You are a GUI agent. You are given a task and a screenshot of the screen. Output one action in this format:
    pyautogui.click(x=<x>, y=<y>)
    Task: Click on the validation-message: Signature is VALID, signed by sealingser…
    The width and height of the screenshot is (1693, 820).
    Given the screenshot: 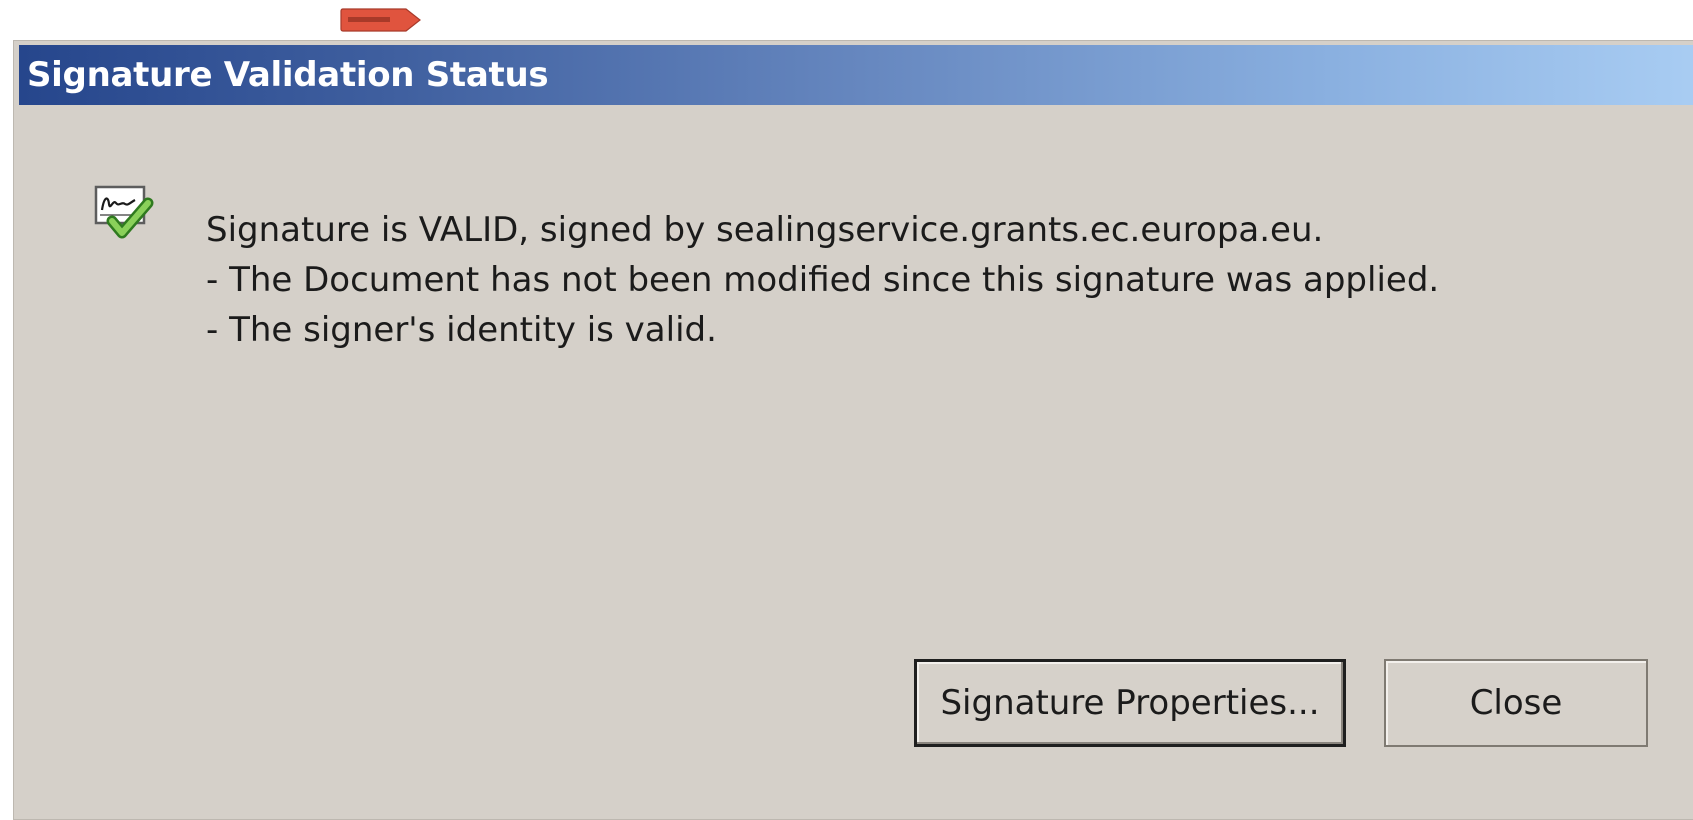 What is the action you would take?
    pyautogui.click(x=822, y=280)
    